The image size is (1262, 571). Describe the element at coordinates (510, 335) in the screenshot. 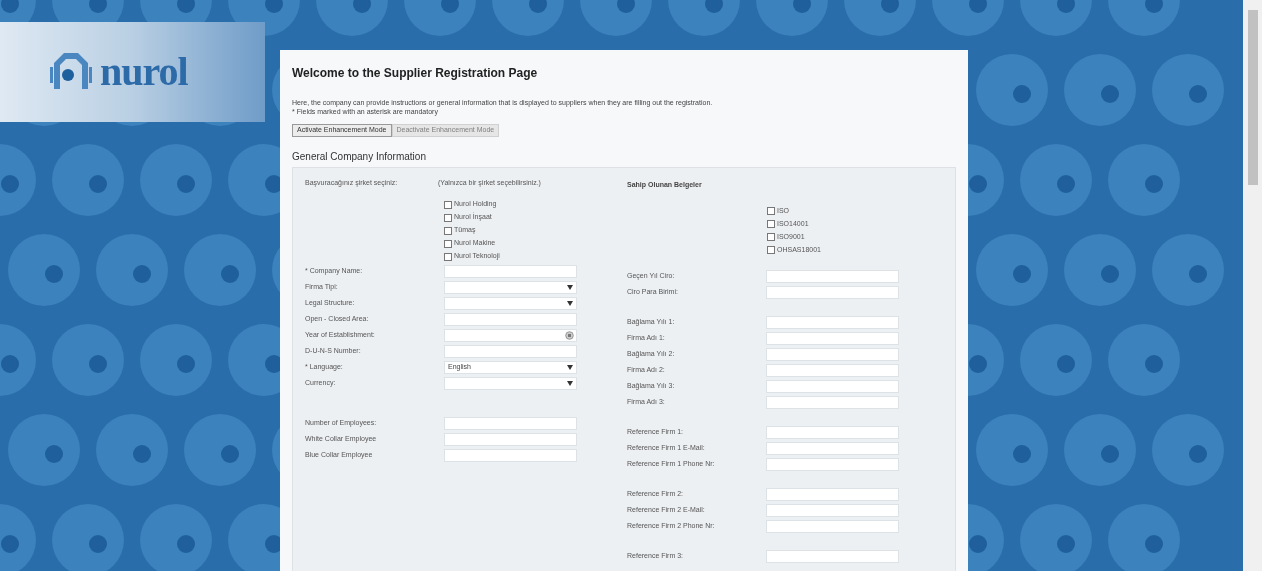

I see `date-field` at that location.